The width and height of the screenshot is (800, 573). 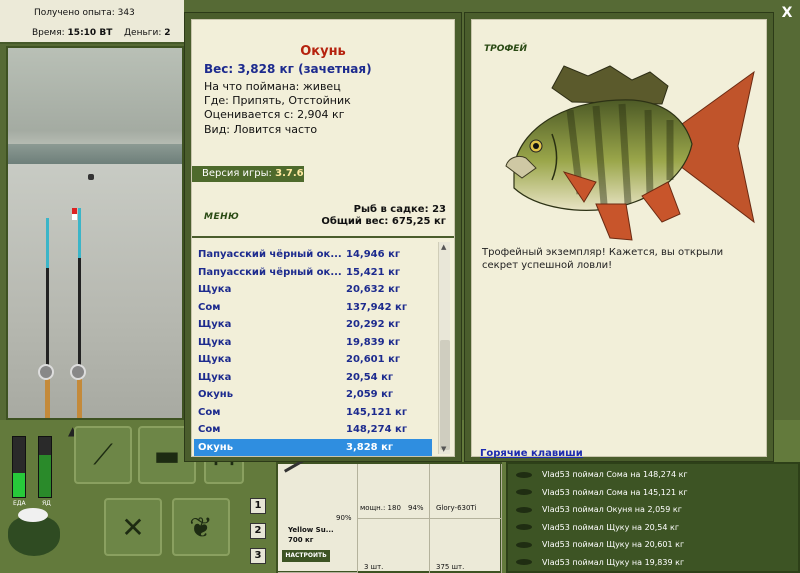 What do you see at coordinates (466, 546) in the screenshot?
I see `bait-cell: 375 шт.` at bounding box center [466, 546].